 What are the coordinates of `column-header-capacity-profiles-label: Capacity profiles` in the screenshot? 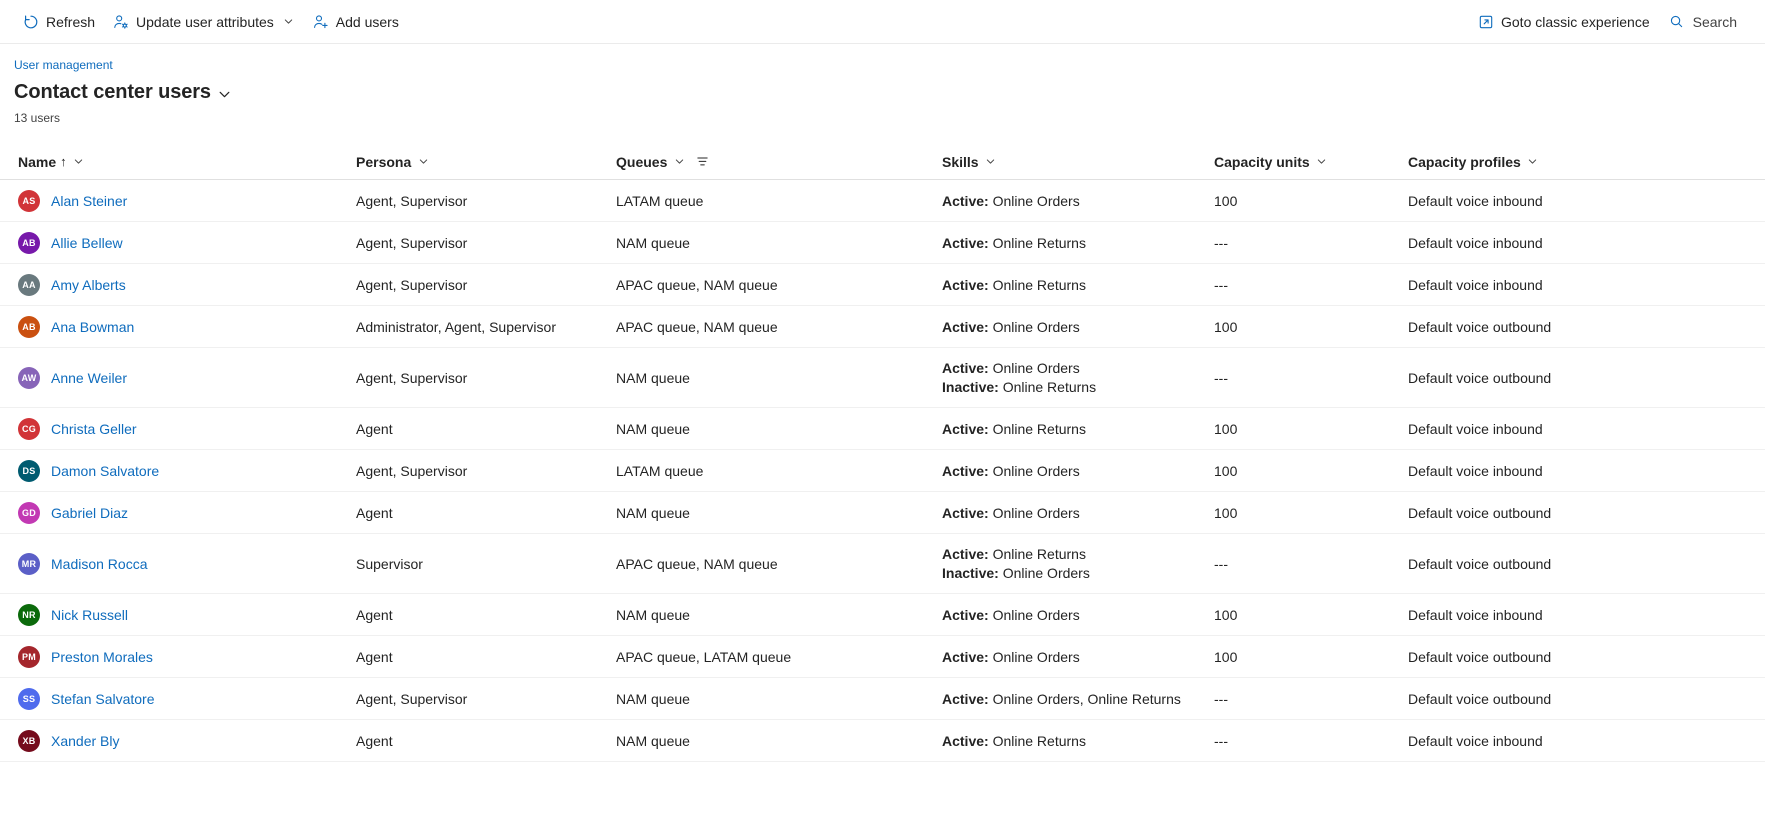 It's located at (1464, 161).